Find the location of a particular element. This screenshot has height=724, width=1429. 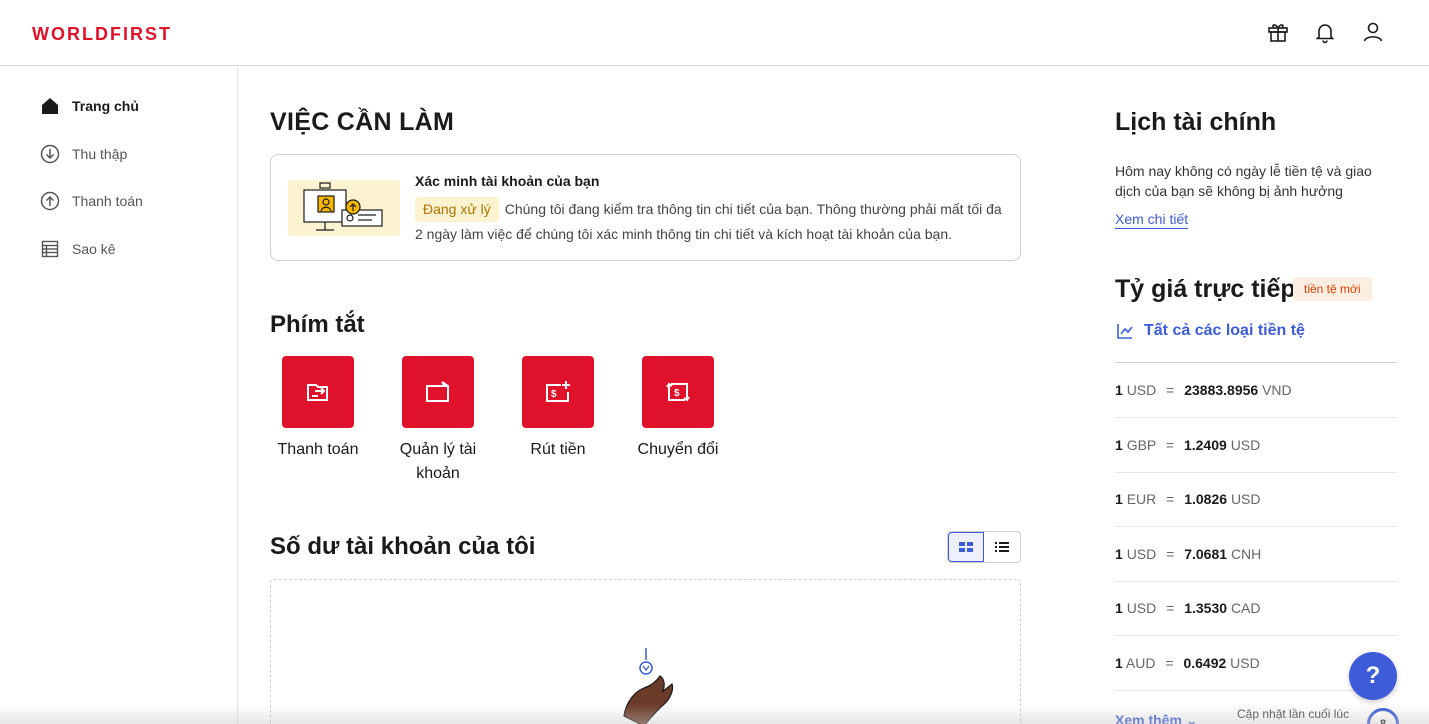

rate-value: 1.3530 is located at coordinates (1206, 608).